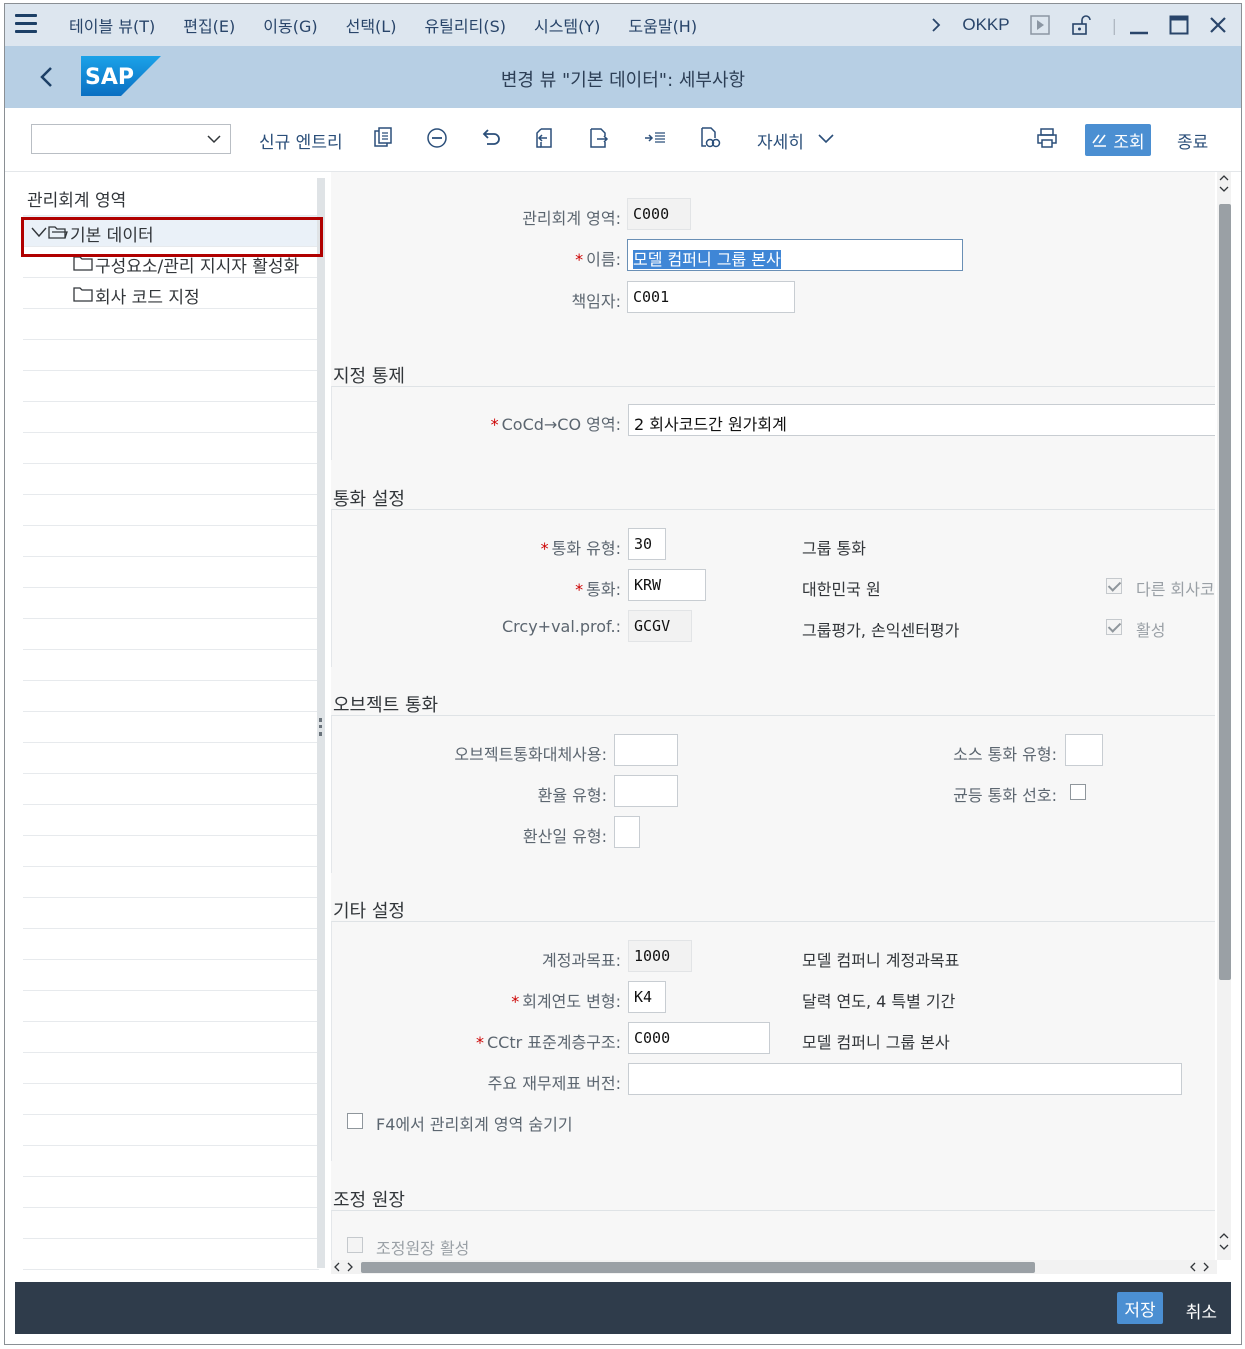  I want to click on print-preview-icon, so click(709, 138).